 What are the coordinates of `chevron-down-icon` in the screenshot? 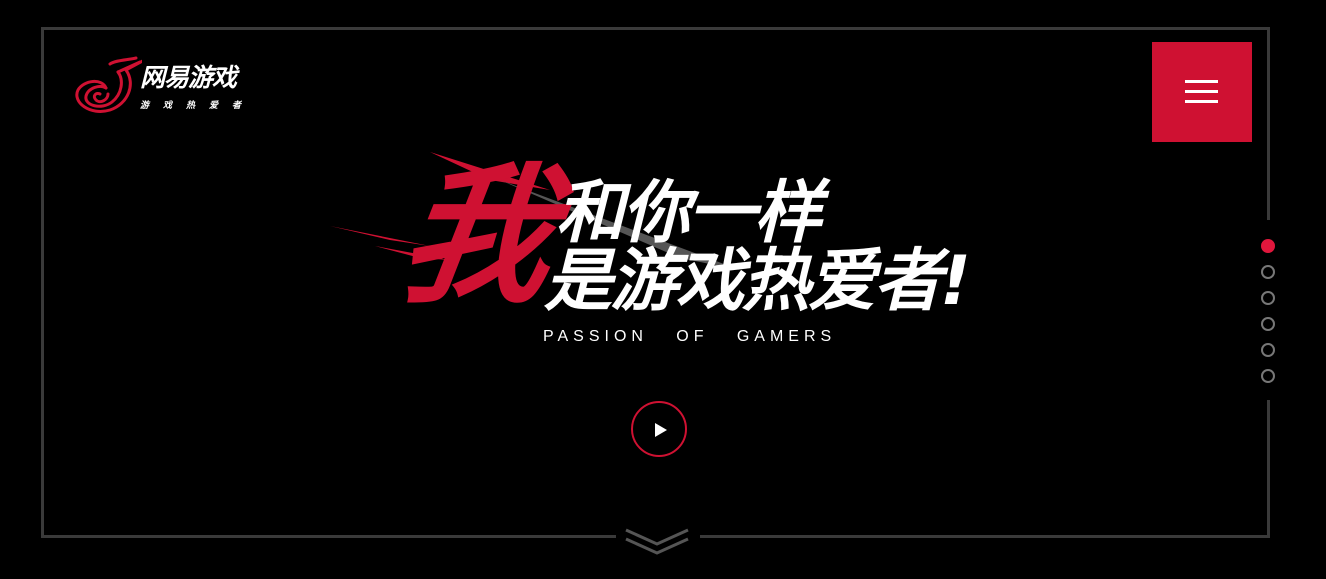 It's located at (657, 541).